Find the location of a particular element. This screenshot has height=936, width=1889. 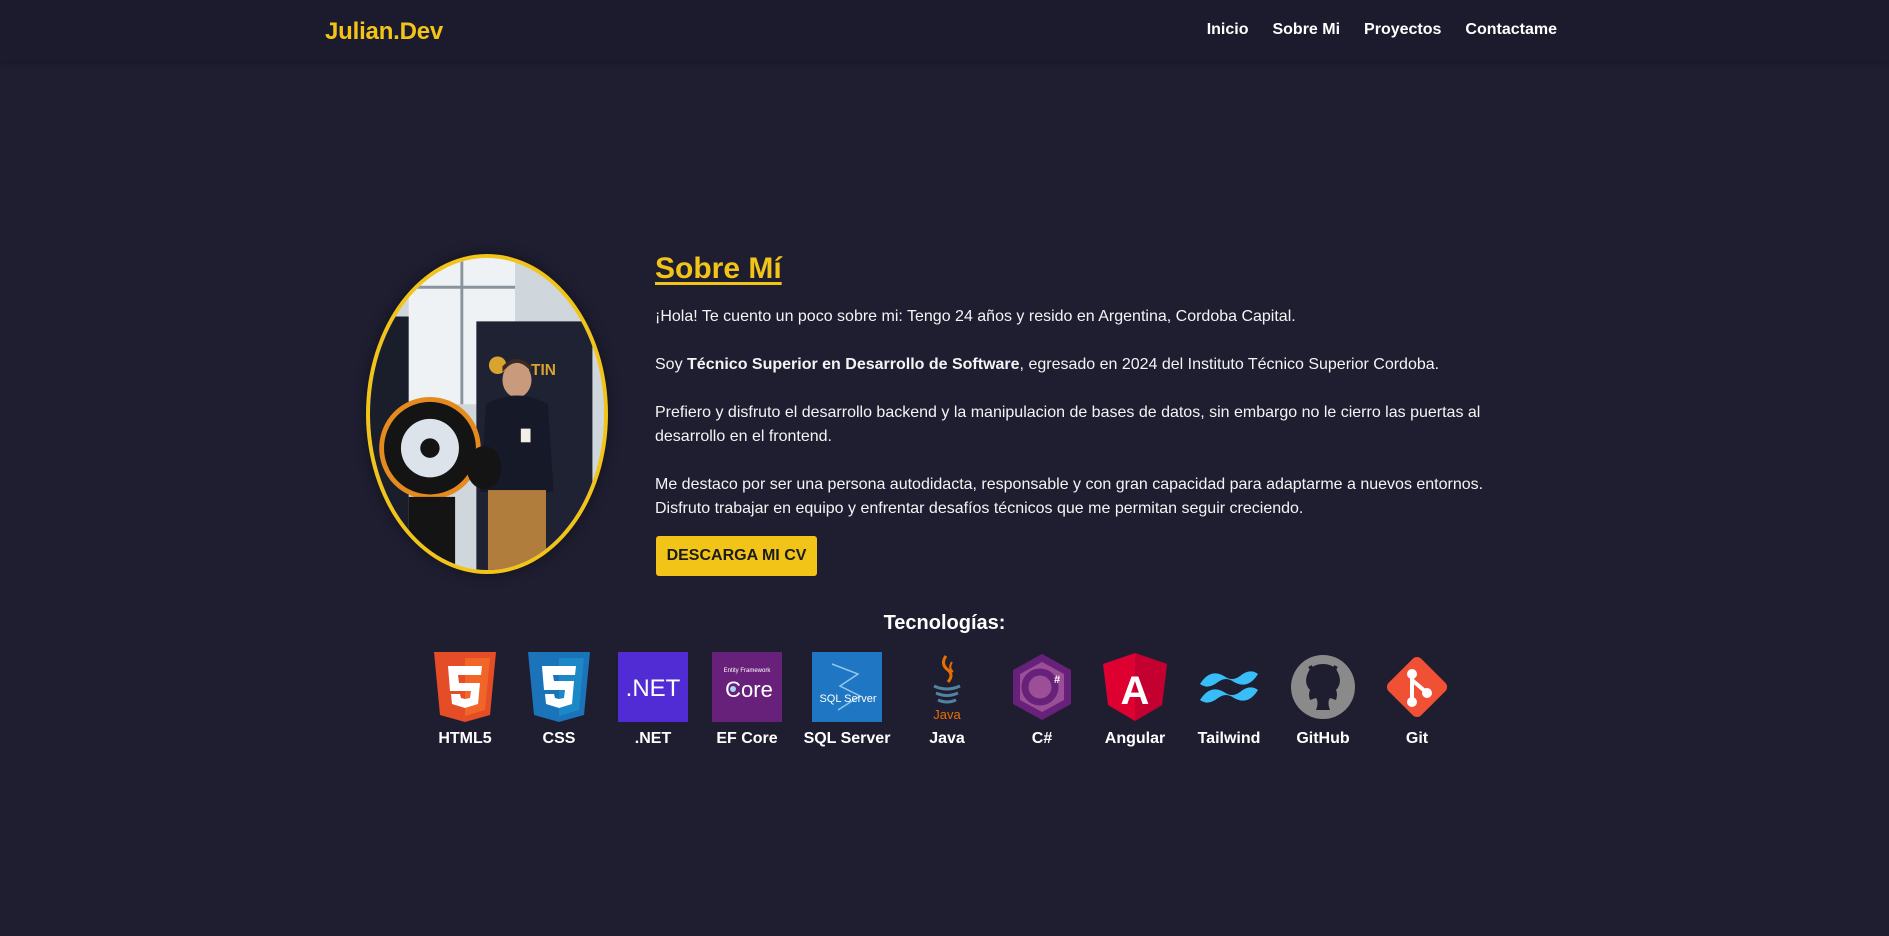

nav-links: Inicio Sobre Mi Proyectos Contactame is located at coordinates (1382, 30).